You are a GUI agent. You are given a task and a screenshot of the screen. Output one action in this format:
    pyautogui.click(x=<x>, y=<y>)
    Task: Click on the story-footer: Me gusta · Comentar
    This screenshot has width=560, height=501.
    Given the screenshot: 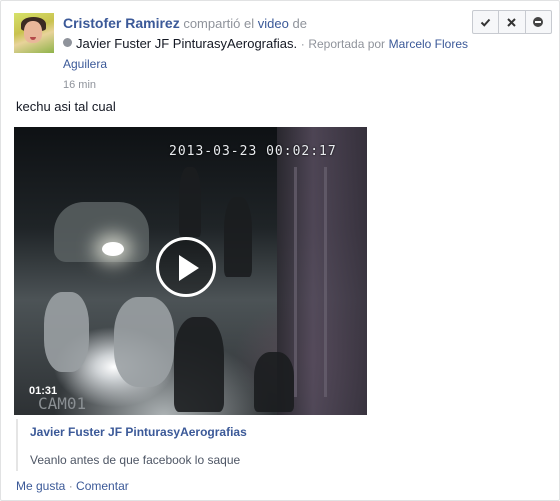 What is the action you would take?
    pyautogui.click(x=72, y=486)
    